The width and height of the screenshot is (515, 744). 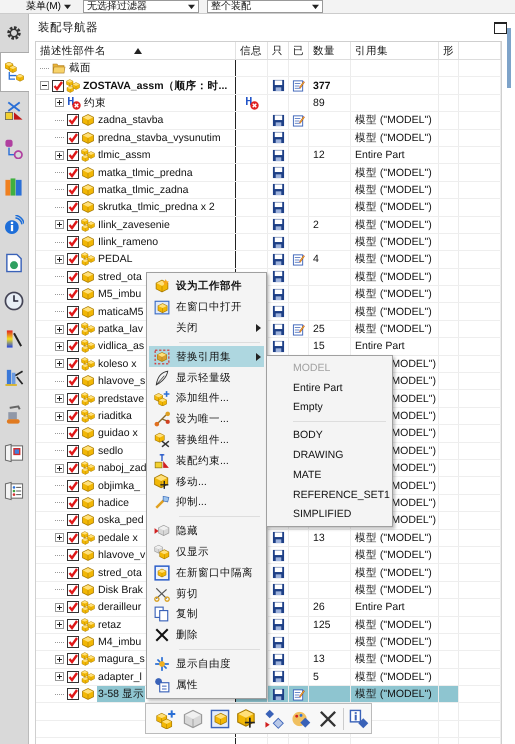 What do you see at coordinates (268, 243) in the screenshot?
I see `table-row: Ilink_rameno 模型 ("MODEL")` at bounding box center [268, 243].